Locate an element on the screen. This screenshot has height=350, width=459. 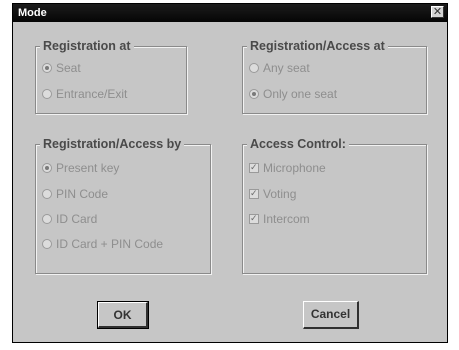
ok-button: OK is located at coordinates (123, 315).